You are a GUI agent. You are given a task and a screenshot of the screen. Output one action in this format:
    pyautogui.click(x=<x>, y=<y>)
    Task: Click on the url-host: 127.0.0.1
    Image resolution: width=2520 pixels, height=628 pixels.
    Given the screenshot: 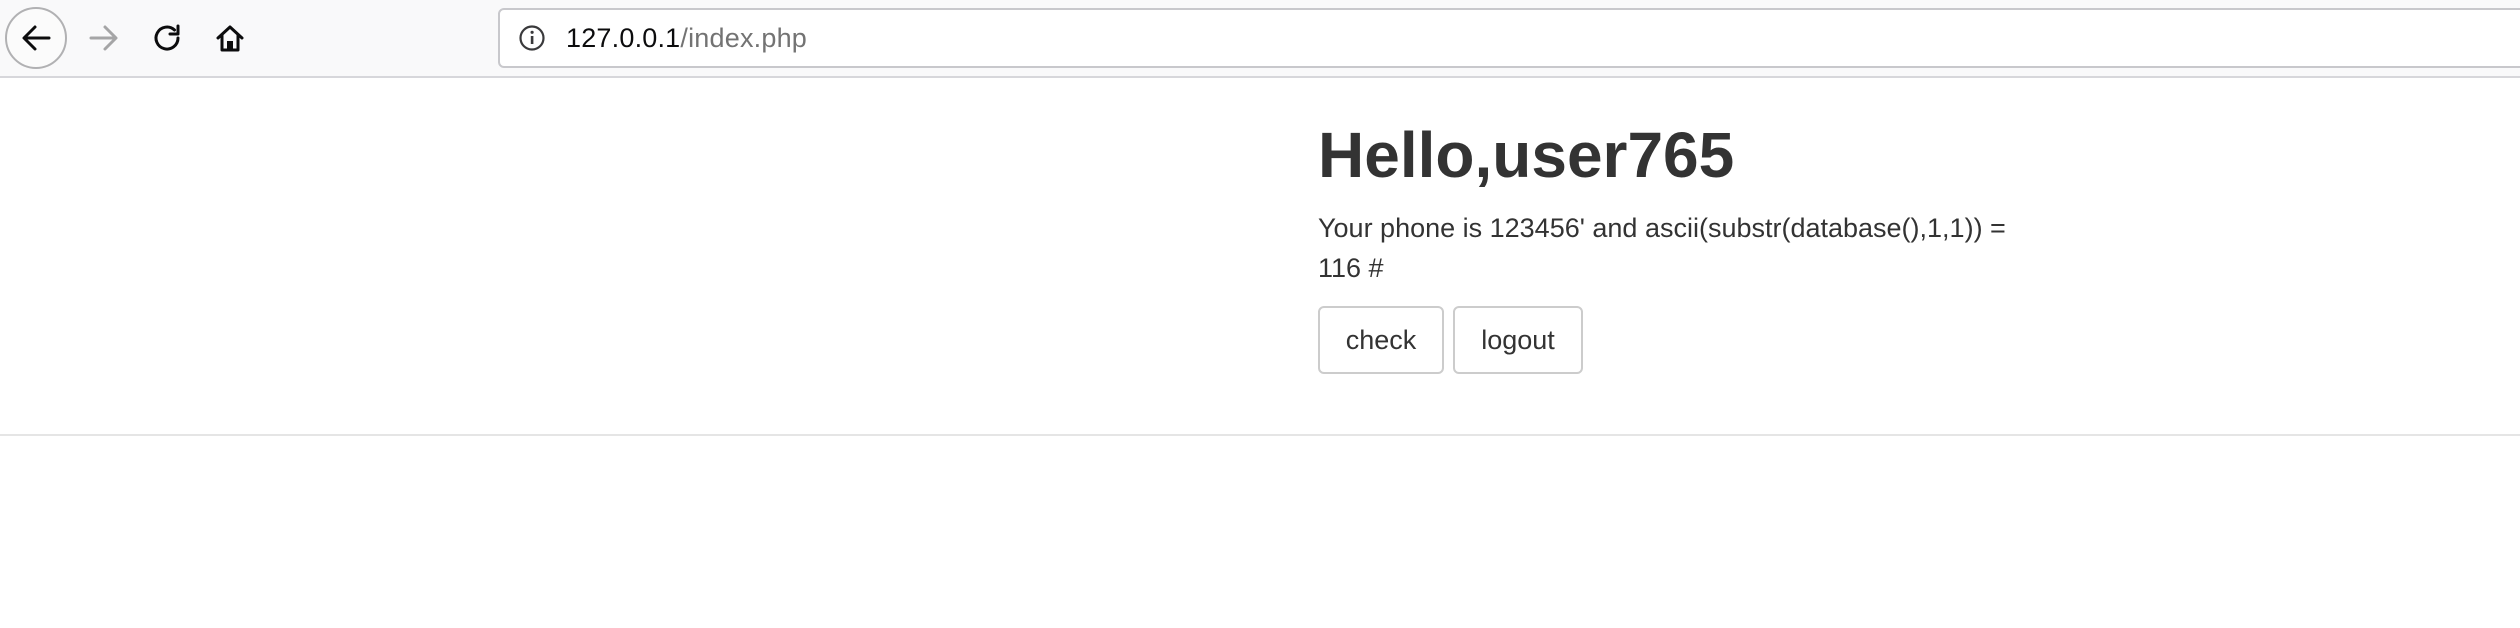 What is the action you would take?
    pyautogui.click(x=623, y=37)
    